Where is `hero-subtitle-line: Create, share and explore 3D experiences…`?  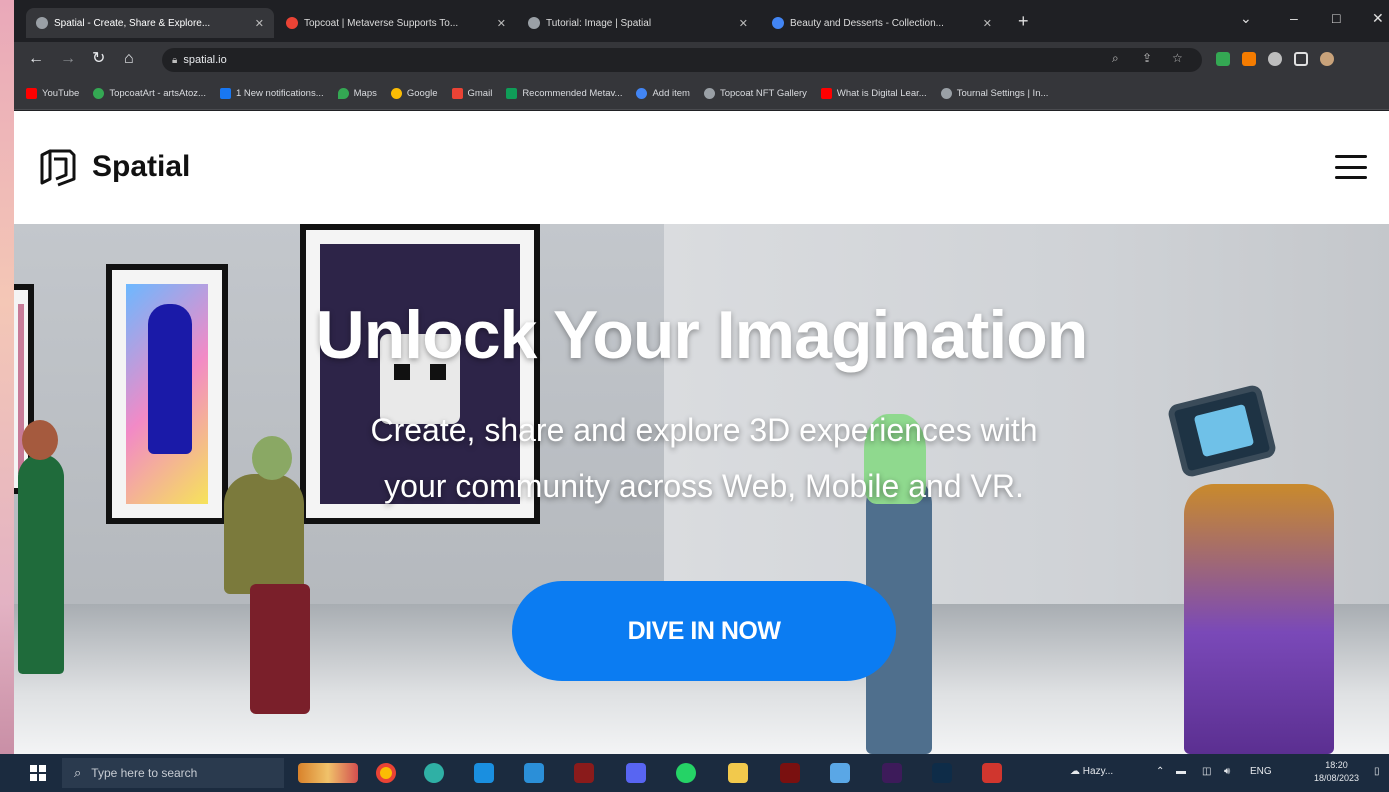
hero-subtitle-line: Create, share and explore 3D experiences… is located at coordinates (704, 430).